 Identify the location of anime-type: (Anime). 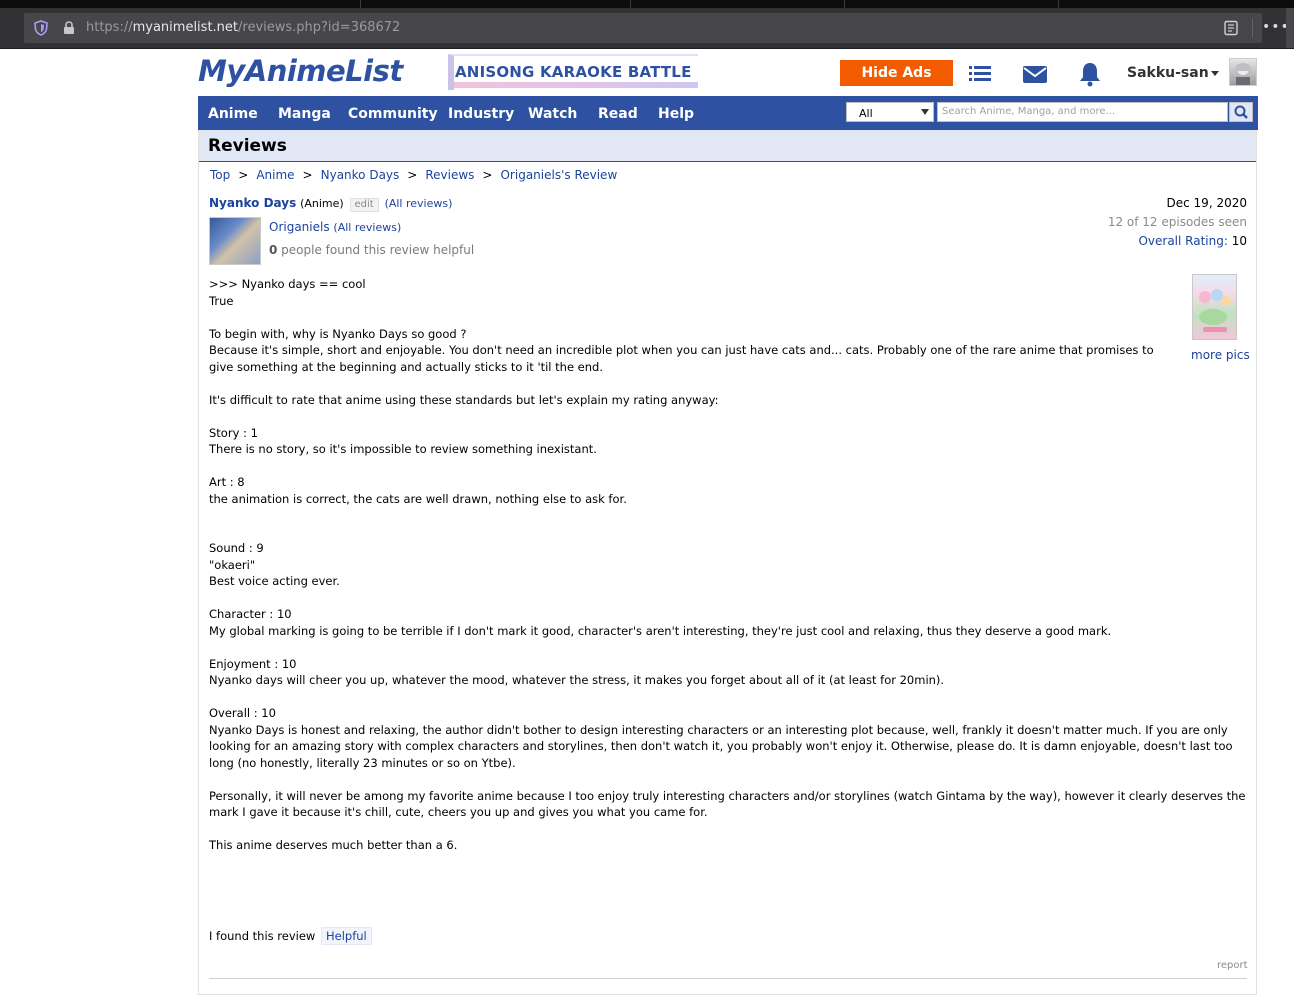
(322, 203).